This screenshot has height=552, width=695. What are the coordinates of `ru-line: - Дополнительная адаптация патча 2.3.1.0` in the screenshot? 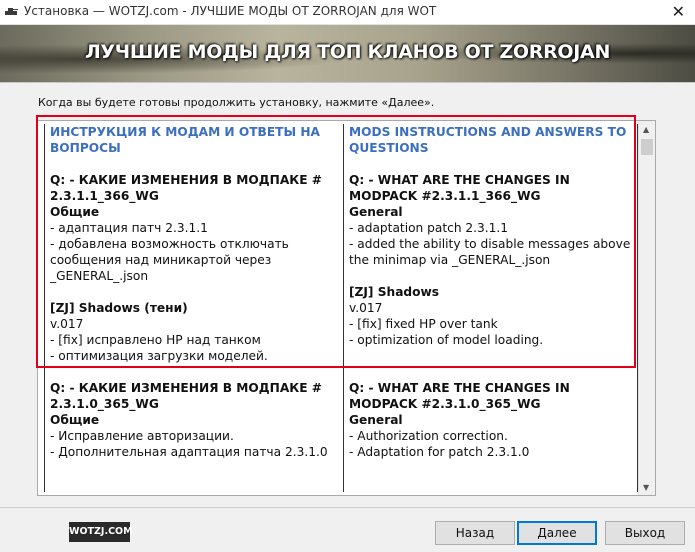 It's located at (189, 452).